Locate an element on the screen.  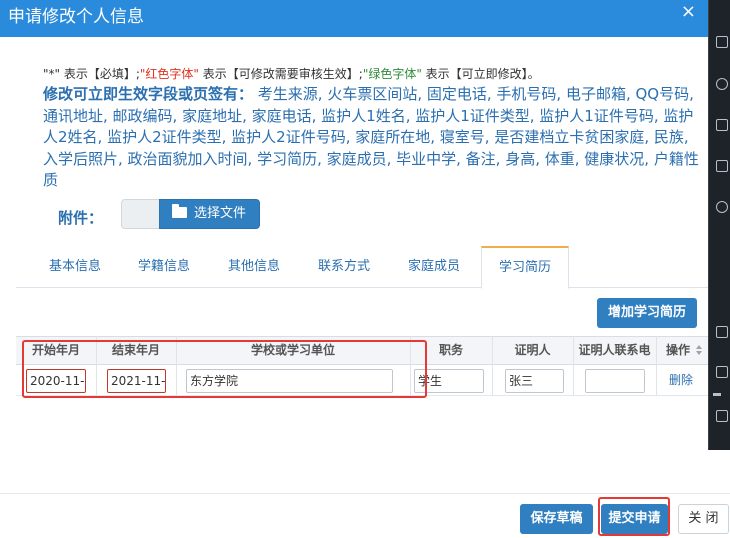
tab-basic-info: 基本信息 is located at coordinates (75, 267).